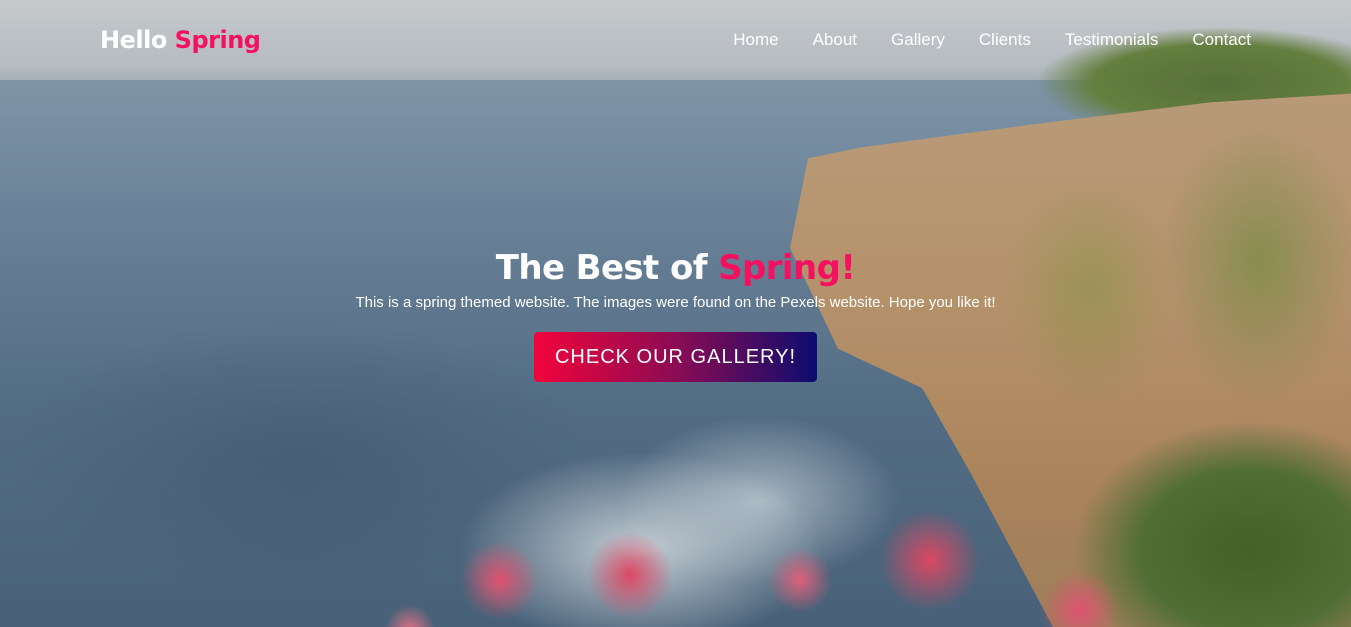 Image resolution: width=1351 pixels, height=627 pixels. What do you see at coordinates (1005, 40) in the screenshot?
I see `nav-link-clients: Clients` at bounding box center [1005, 40].